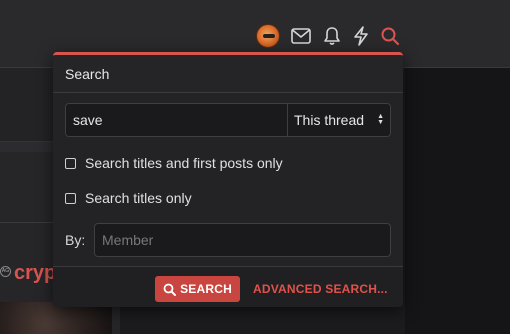 The width and height of the screenshot is (510, 334). I want to click on site-logo-mark: AG, so click(5, 271).